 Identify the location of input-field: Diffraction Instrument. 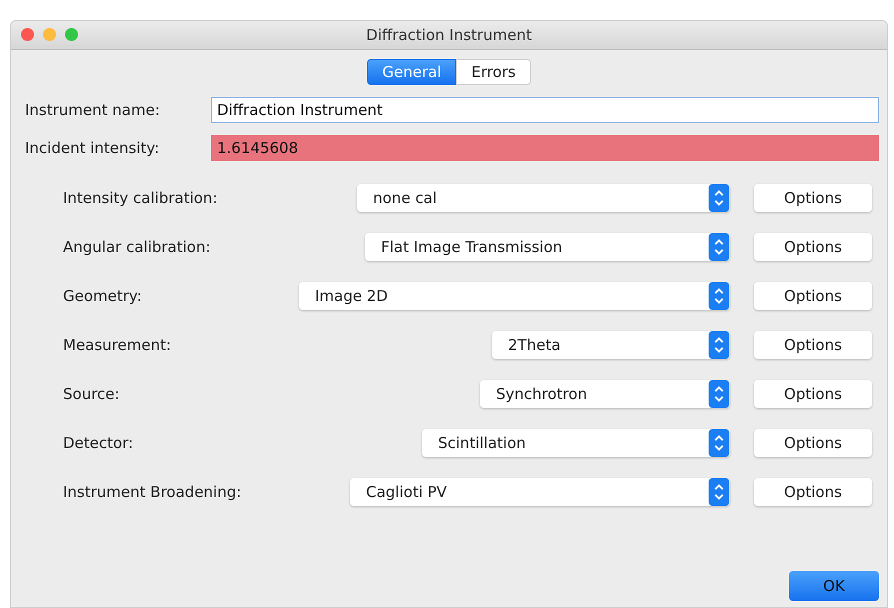
(545, 110).